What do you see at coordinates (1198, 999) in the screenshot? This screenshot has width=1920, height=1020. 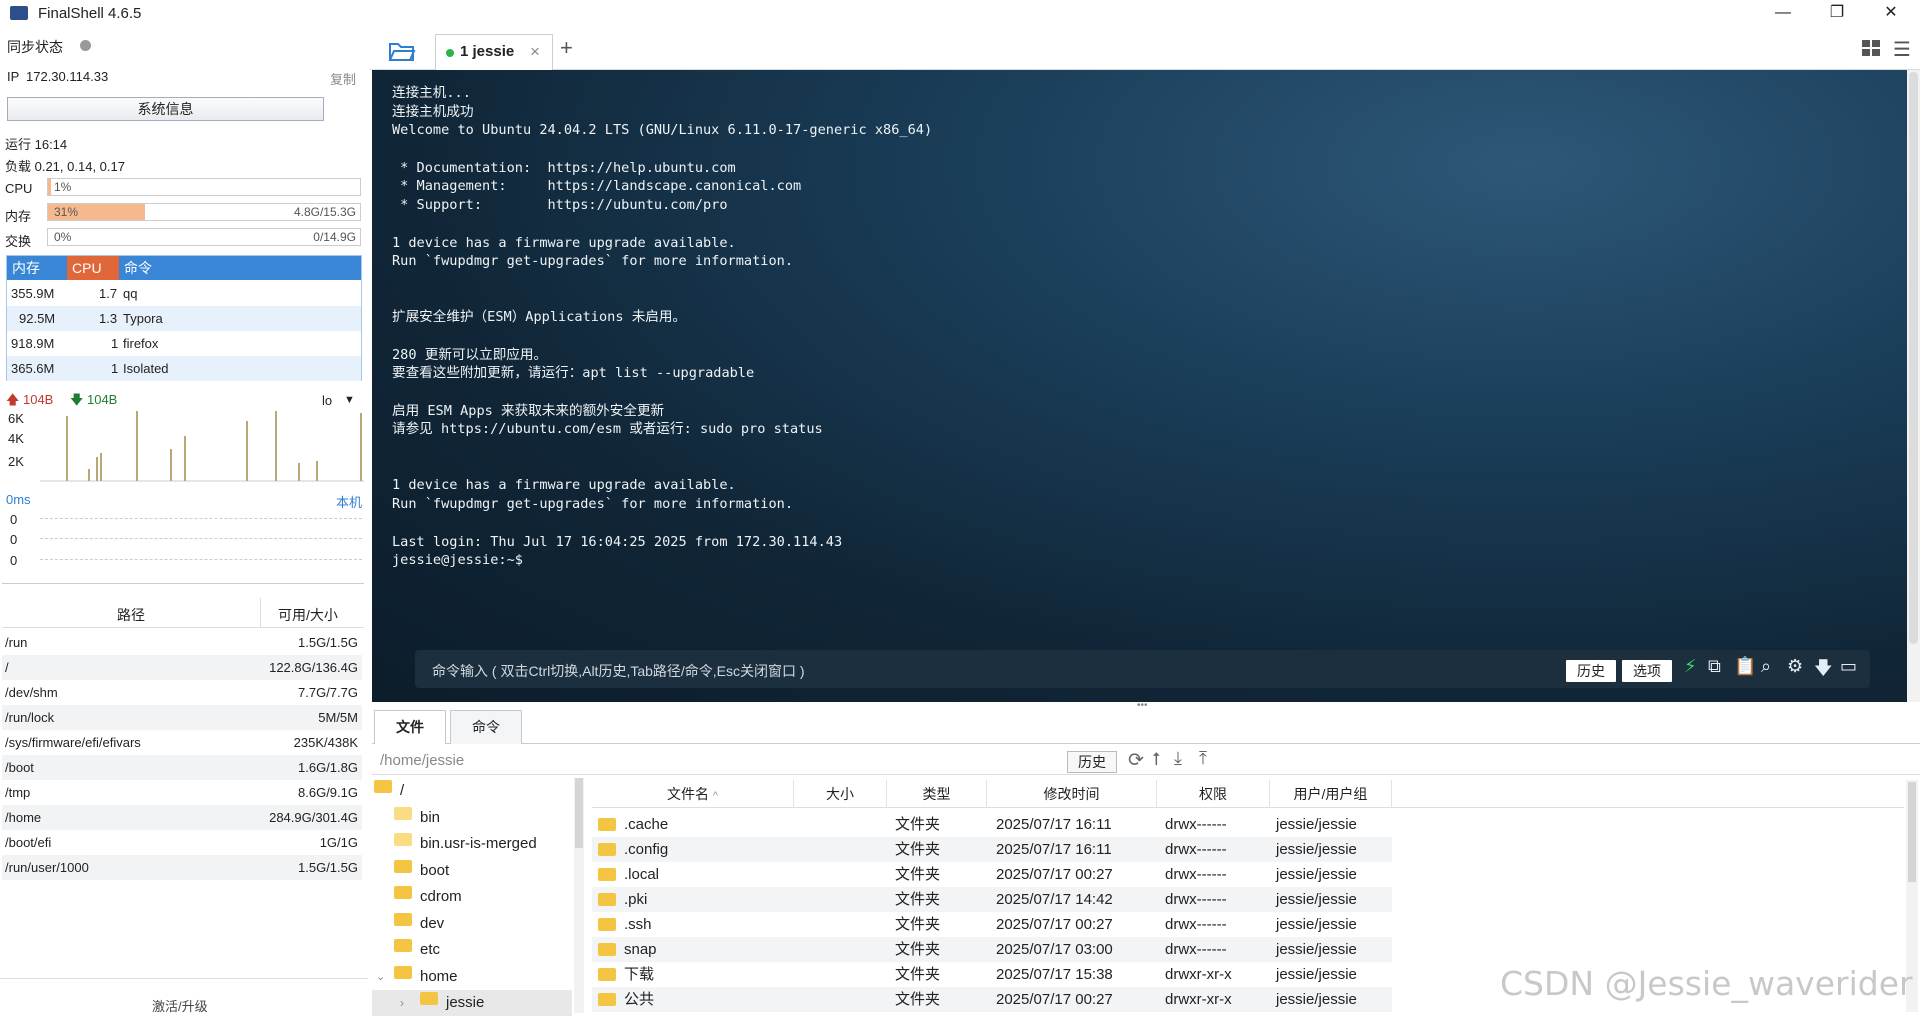 I see `file-permission: drwxr-xr-x` at bounding box center [1198, 999].